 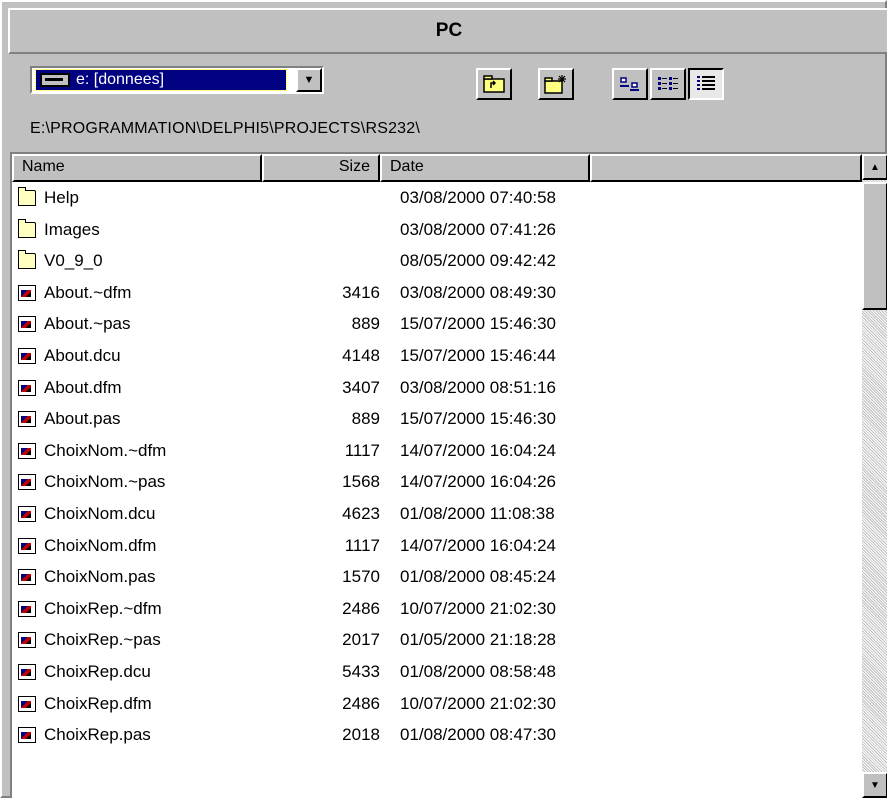 I want to click on new-folder-icon, so click(x=555, y=84).